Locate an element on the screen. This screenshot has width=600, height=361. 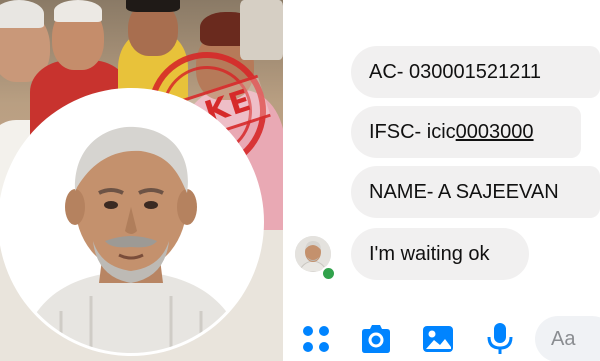
message-input: Aa is located at coordinates (567, 338).